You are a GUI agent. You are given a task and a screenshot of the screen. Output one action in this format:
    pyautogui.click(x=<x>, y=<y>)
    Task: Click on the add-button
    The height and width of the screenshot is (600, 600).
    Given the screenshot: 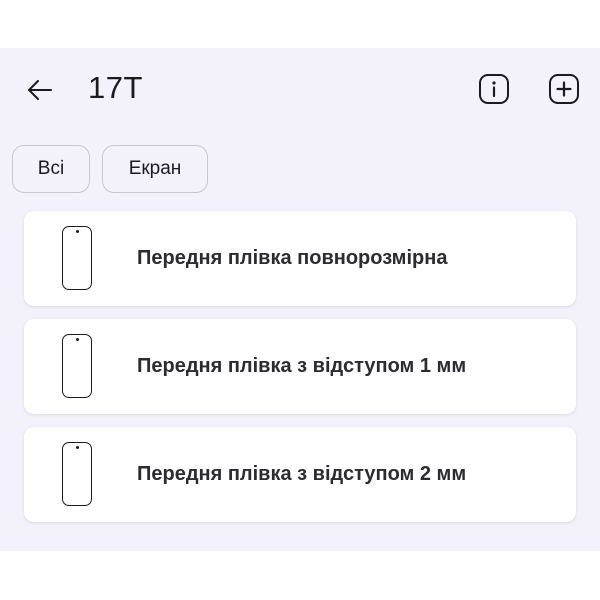 What is the action you would take?
    pyautogui.click(x=564, y=89)
    